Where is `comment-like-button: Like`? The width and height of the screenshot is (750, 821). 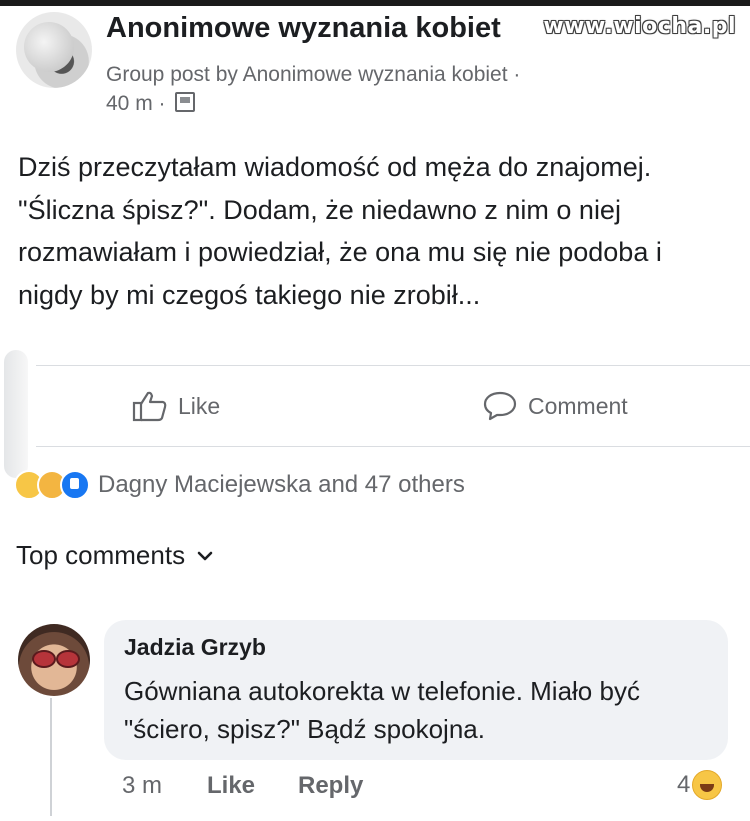
comment-like-button: Like is located at coordinates (231, 786).